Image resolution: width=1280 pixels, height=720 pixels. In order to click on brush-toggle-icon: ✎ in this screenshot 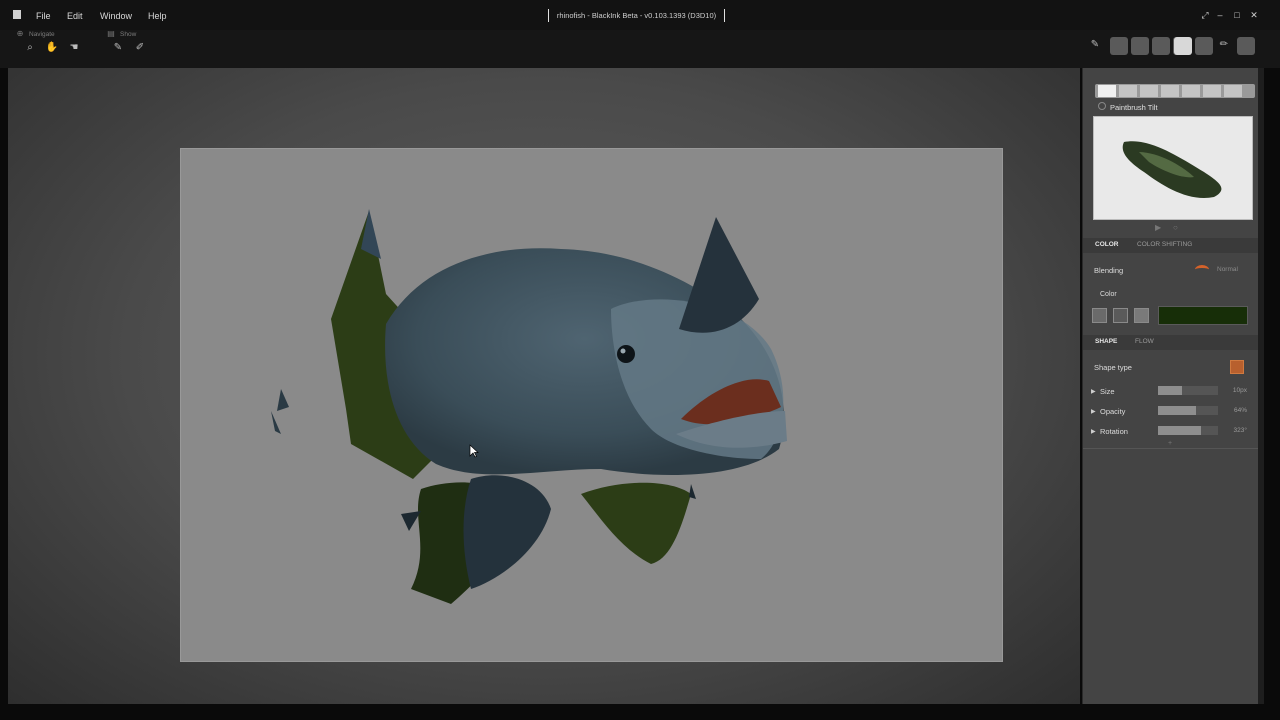, I will do `click(118, 48)`.